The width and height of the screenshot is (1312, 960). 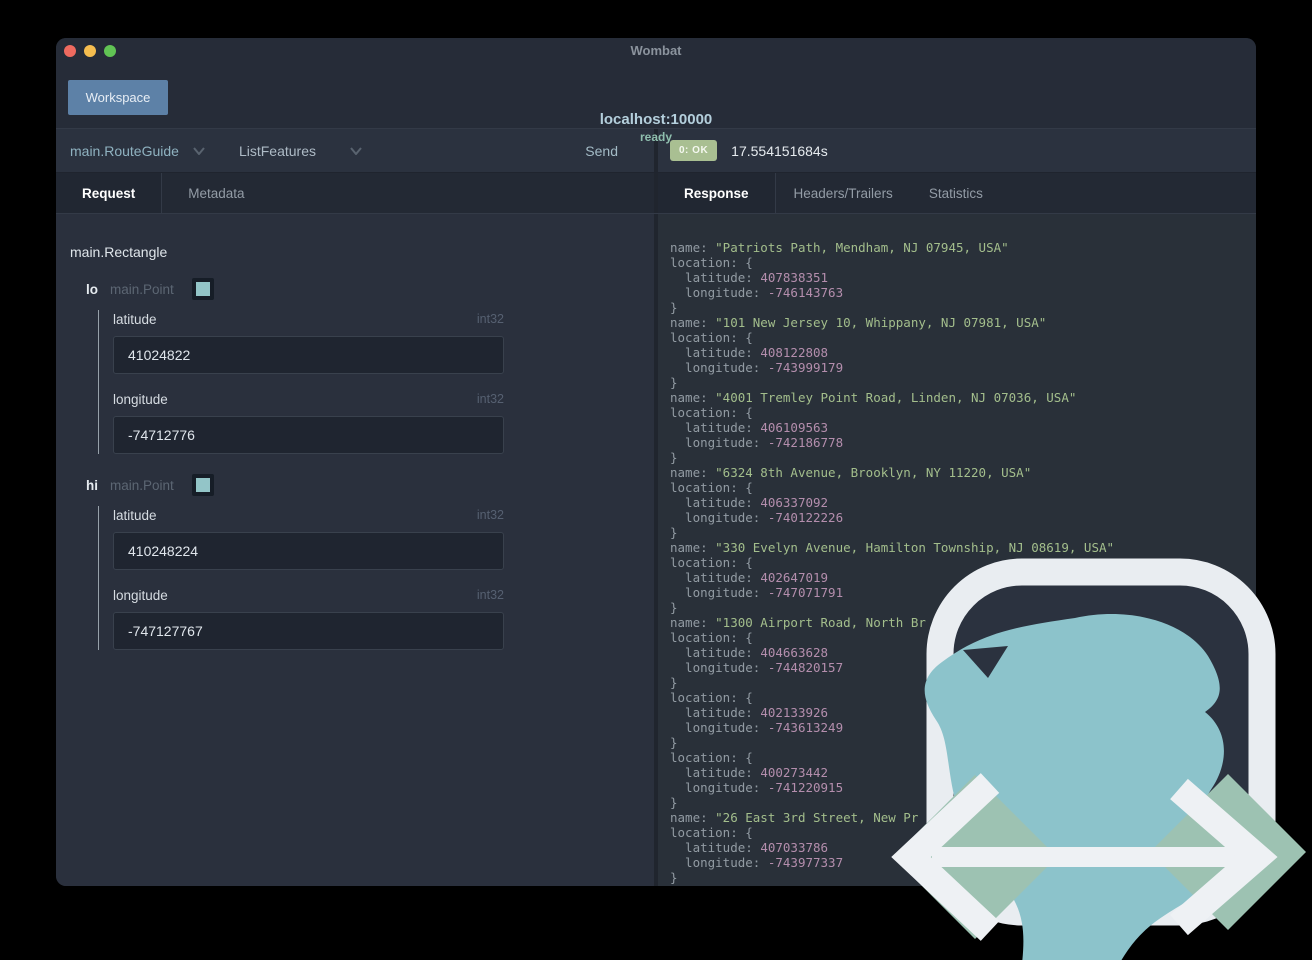 I want to click on response-line: latitude: 402133926, so click(x=749, y=712).